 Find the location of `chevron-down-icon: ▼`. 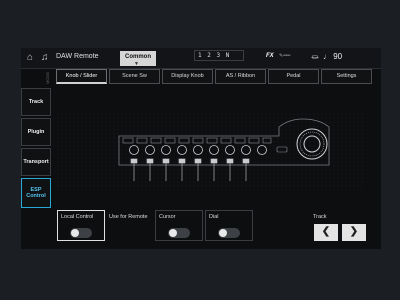

chevron-down-icon: ▼ is located at coordinates (136, 64).